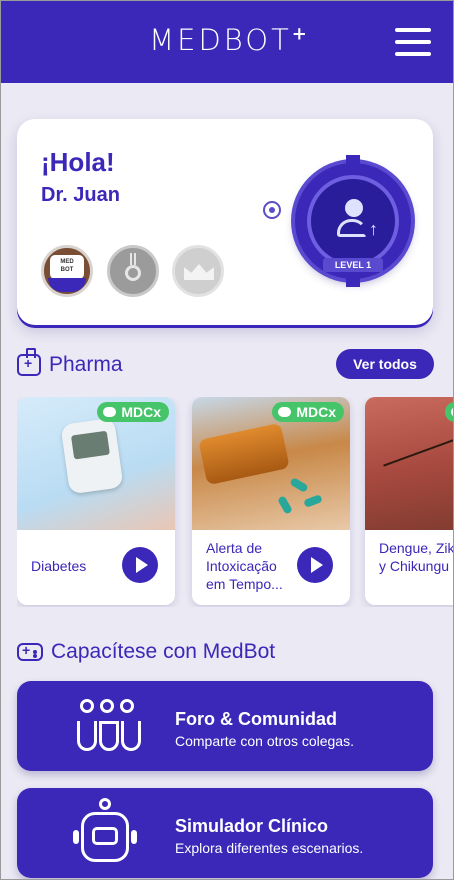 This screenshot has width=454, height=880. I want to click on training-section-heading: Capacítese con MedBot, so click(146, 652).